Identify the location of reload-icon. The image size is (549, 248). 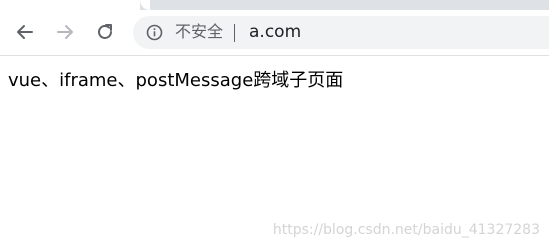
(105, 31).